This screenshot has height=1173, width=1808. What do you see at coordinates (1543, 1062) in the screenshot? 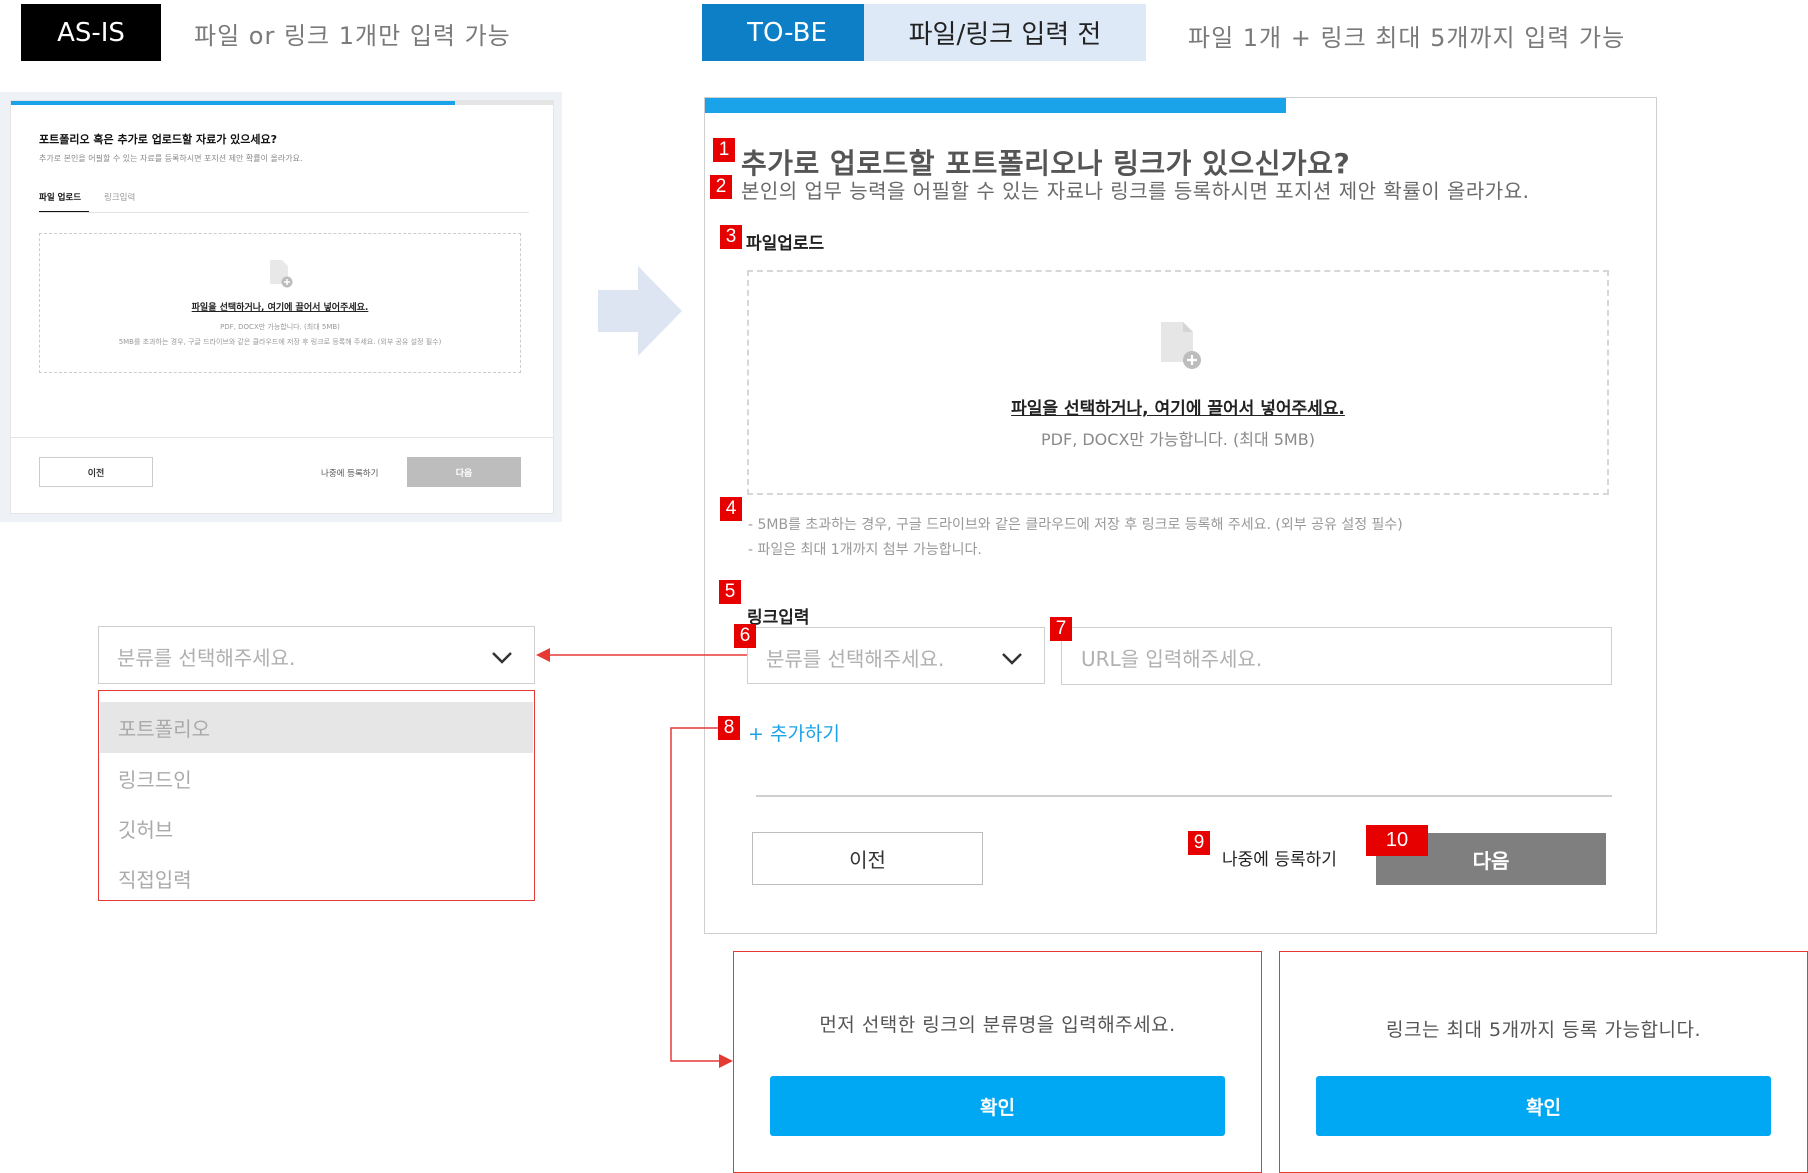
I see `popup-link-limit: 링크는 최대 5개까지 등록 가능합니다. 확인` at bounding box center [1543, 1062].